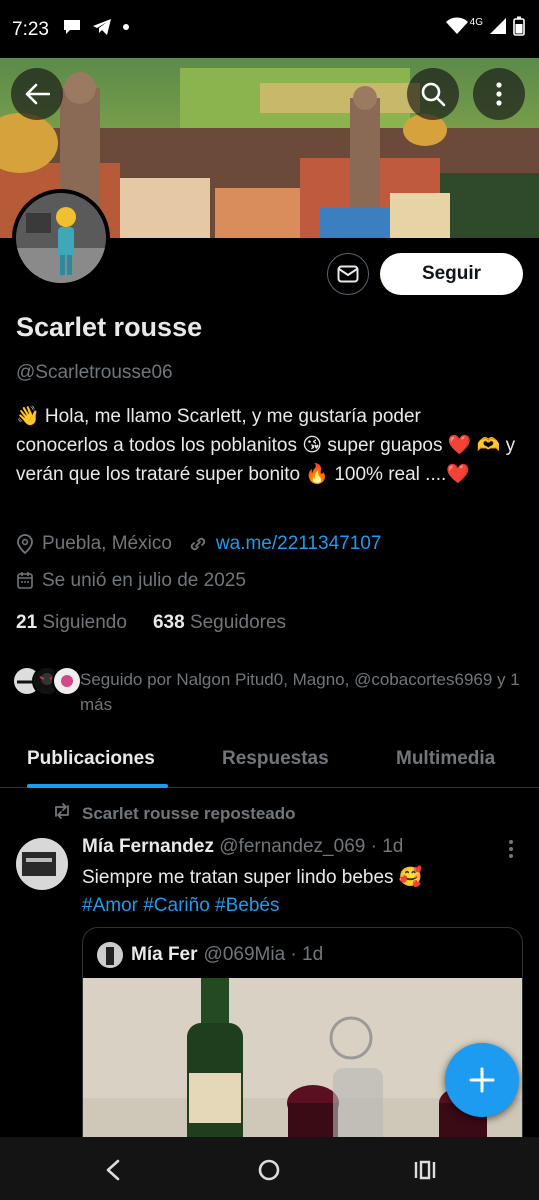 This screenshot has width=539, height=1200. I want to click on telegram-icon, so click(102, 27).